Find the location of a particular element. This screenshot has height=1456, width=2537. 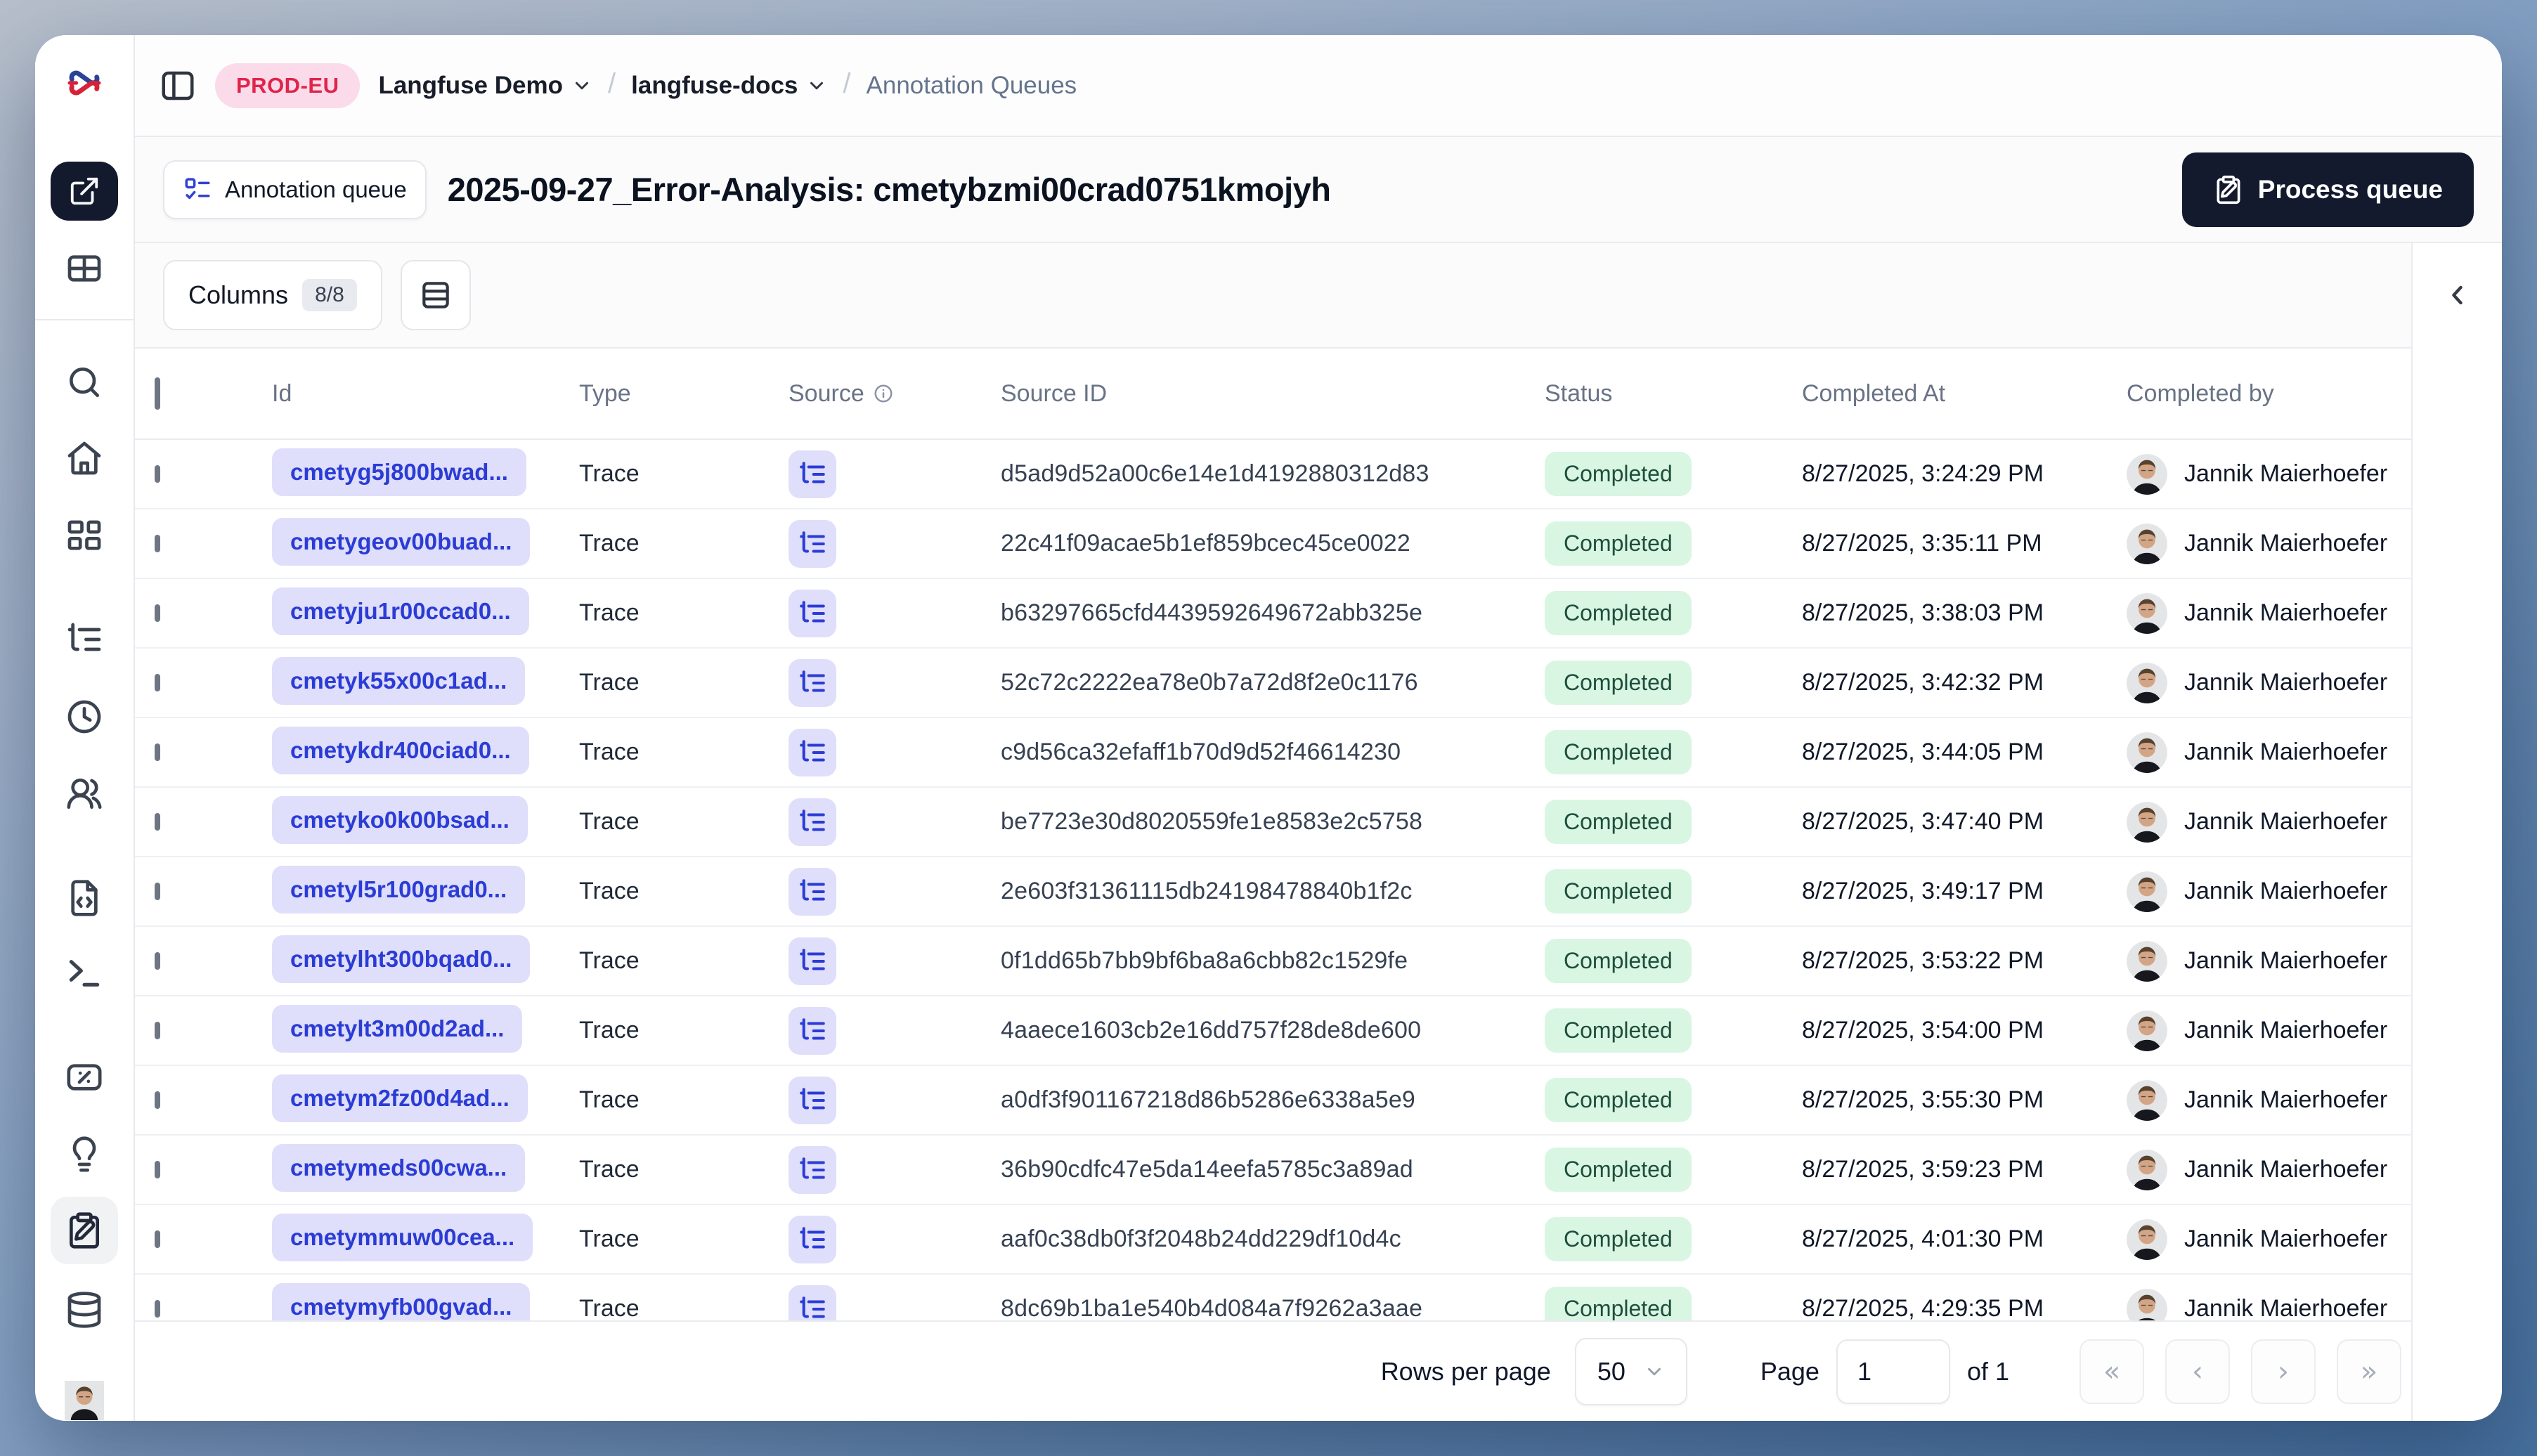

col-header-status: Status is located at coordinates (1674, 394).